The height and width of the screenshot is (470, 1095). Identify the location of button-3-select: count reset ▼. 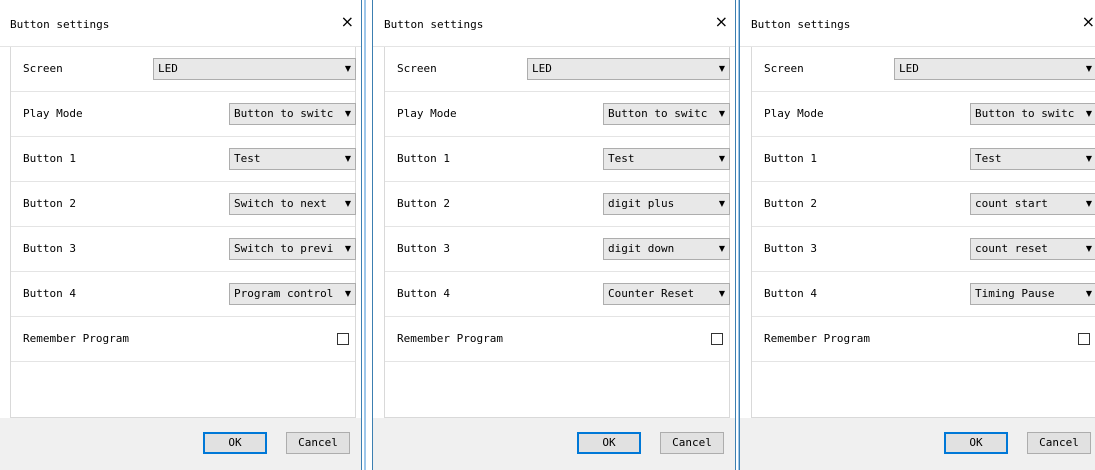
(1032, 249).